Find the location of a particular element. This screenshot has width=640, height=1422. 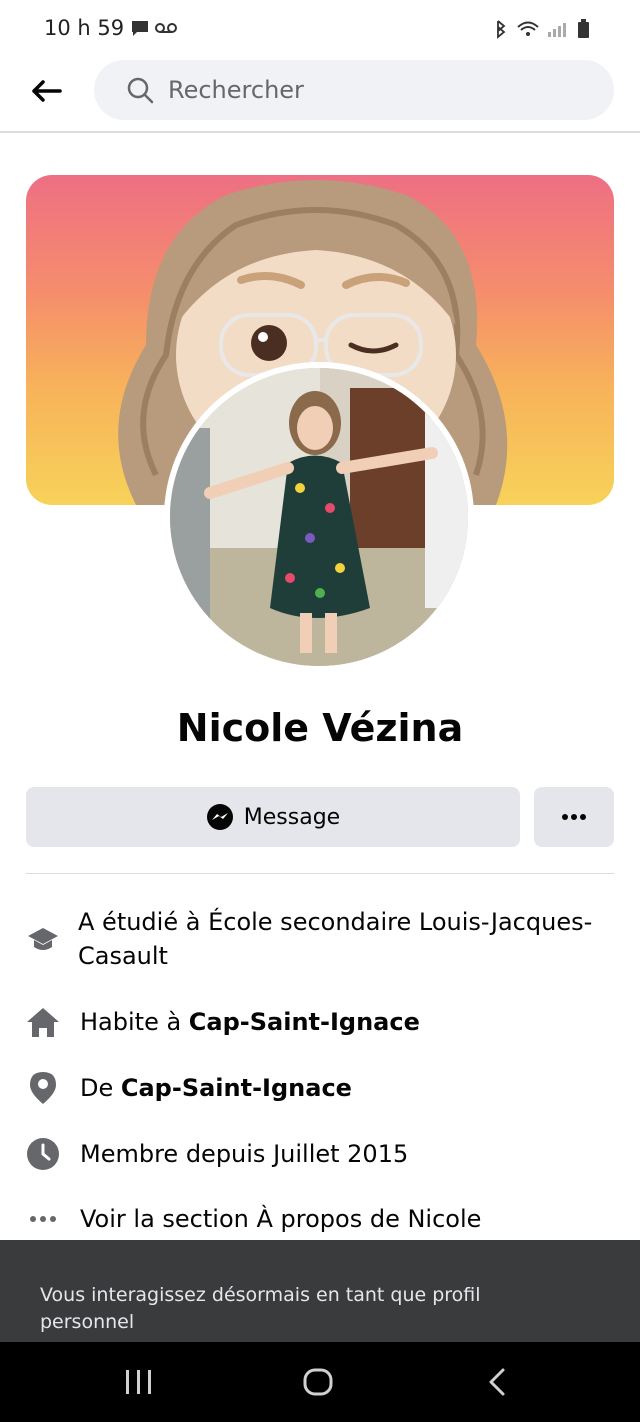

avatar-photo is located at coordinates (319, 517).